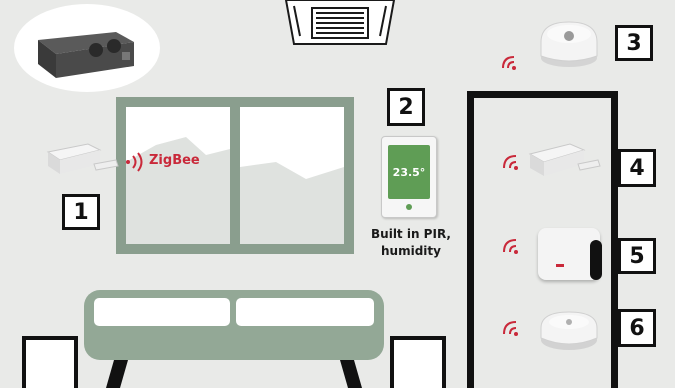 The height and width of the screenshot is (388, 675). What do you see at coordinates (637, 168) in the screenshot?
I see `number-box-4: 4` at bounding box center [637, 168].